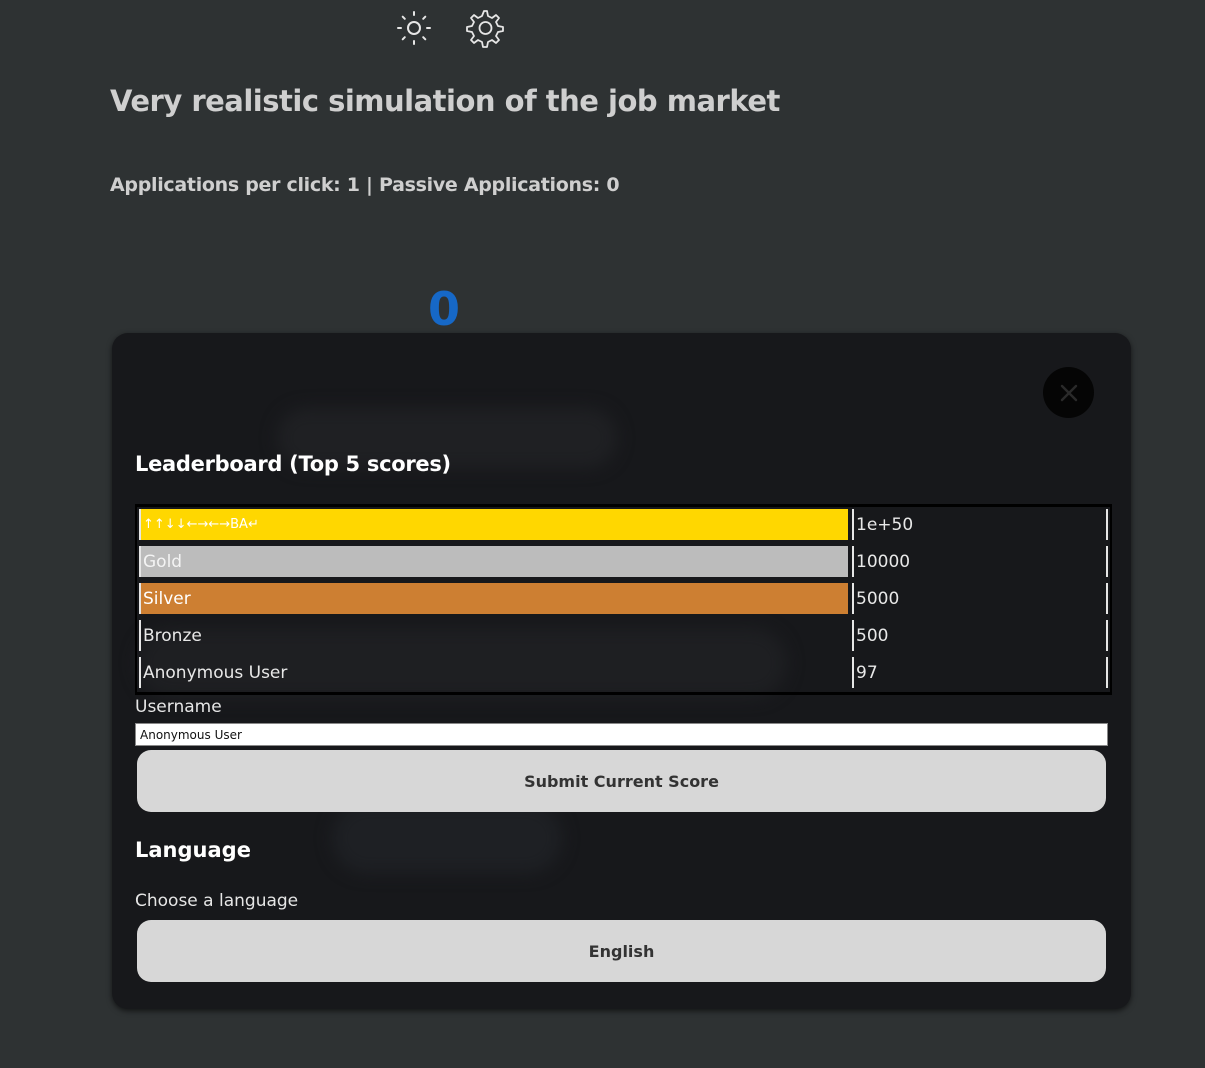  What do you see at coordinates (493, 598) in the screenshot?
I see `leaderboard-name: Silver` at bounding box center [493, 598].